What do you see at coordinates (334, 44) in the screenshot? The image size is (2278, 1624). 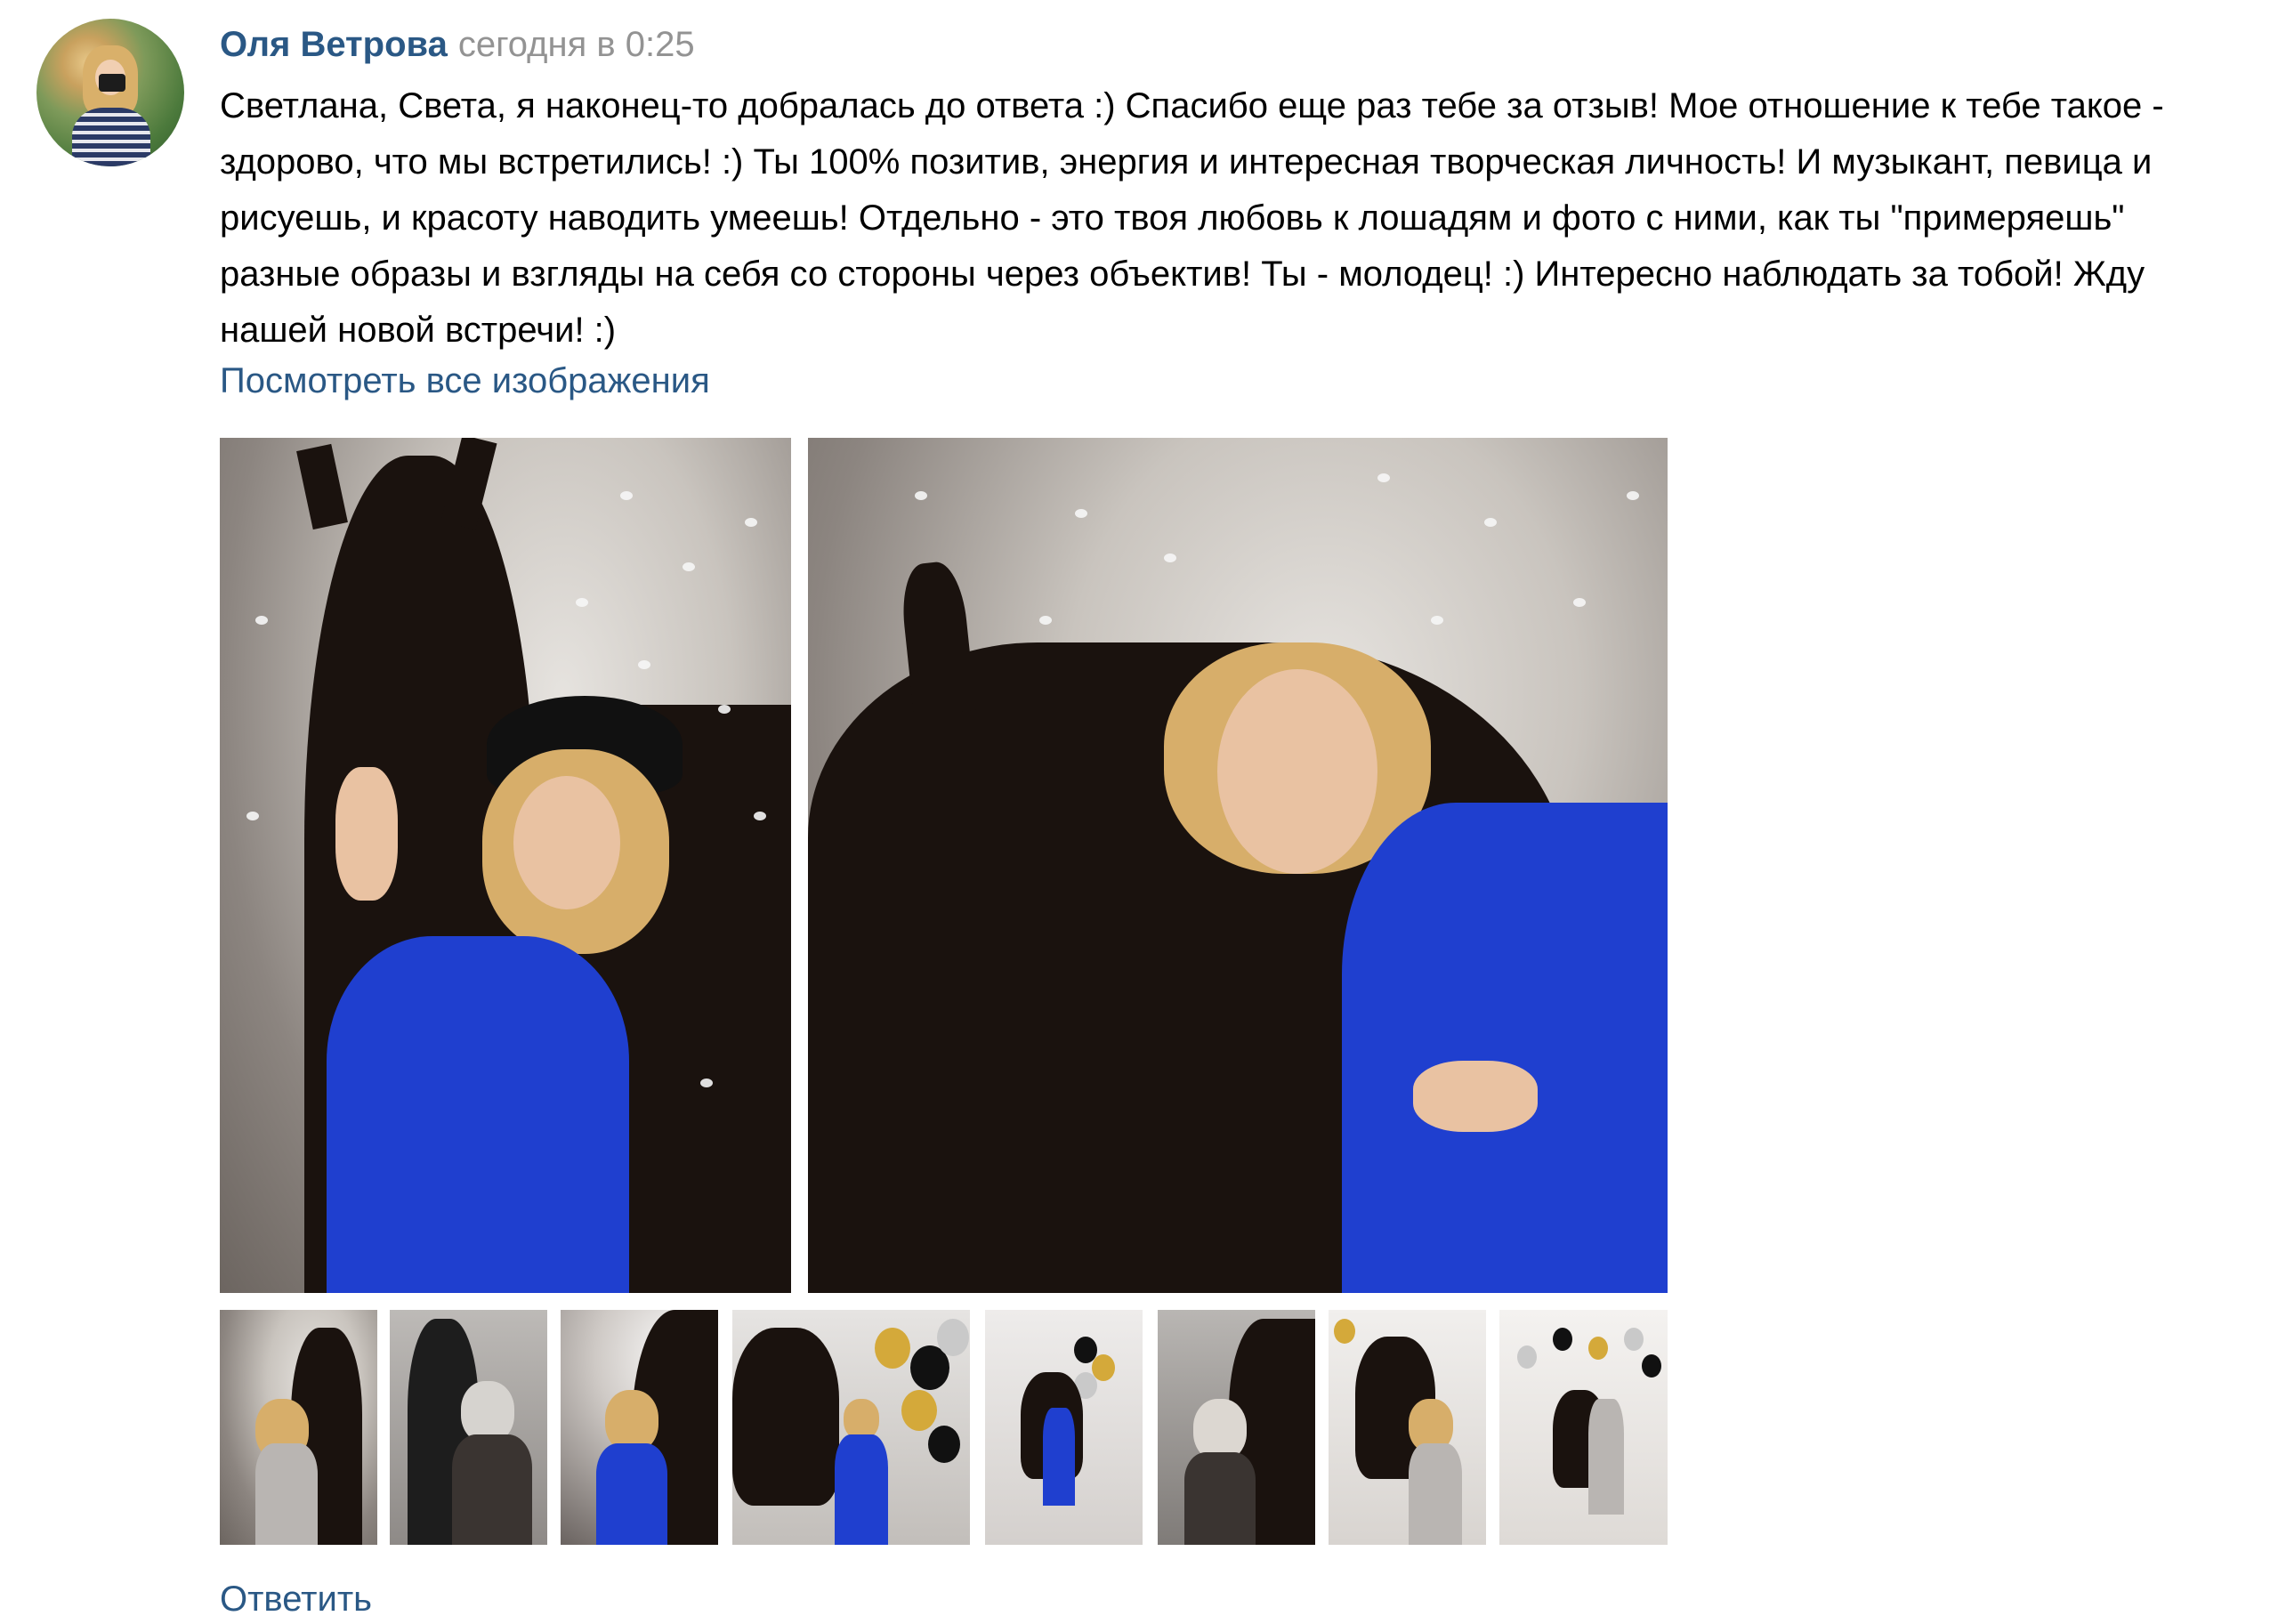 I see `author-name: Оля Ветрова` at bounding box center [334, 44].